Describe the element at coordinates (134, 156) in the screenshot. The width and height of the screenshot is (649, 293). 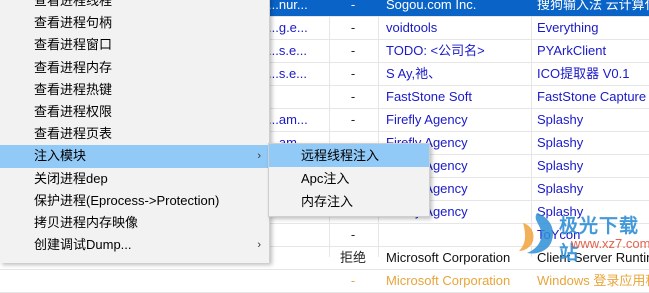
I see `menu-item: 注入模块 ›` at that location.